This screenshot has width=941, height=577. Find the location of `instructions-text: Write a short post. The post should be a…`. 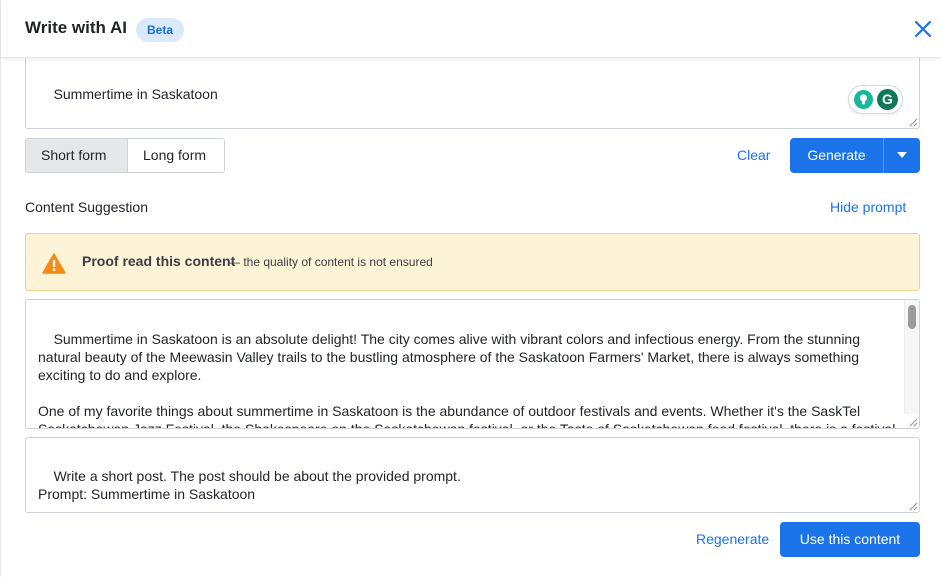

instructions-text: Write a short post. The post should be a… is located at coordinates (249, 485).